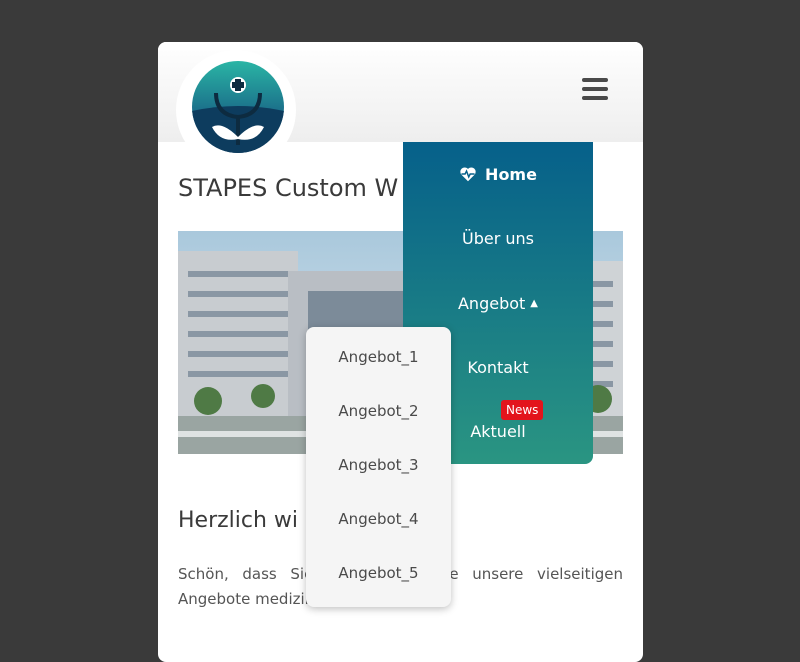  Describe the element at coordinates (378, 357) in the screenshot. I see `dropdown-item-angebot-1: Angebot_1` at that location.